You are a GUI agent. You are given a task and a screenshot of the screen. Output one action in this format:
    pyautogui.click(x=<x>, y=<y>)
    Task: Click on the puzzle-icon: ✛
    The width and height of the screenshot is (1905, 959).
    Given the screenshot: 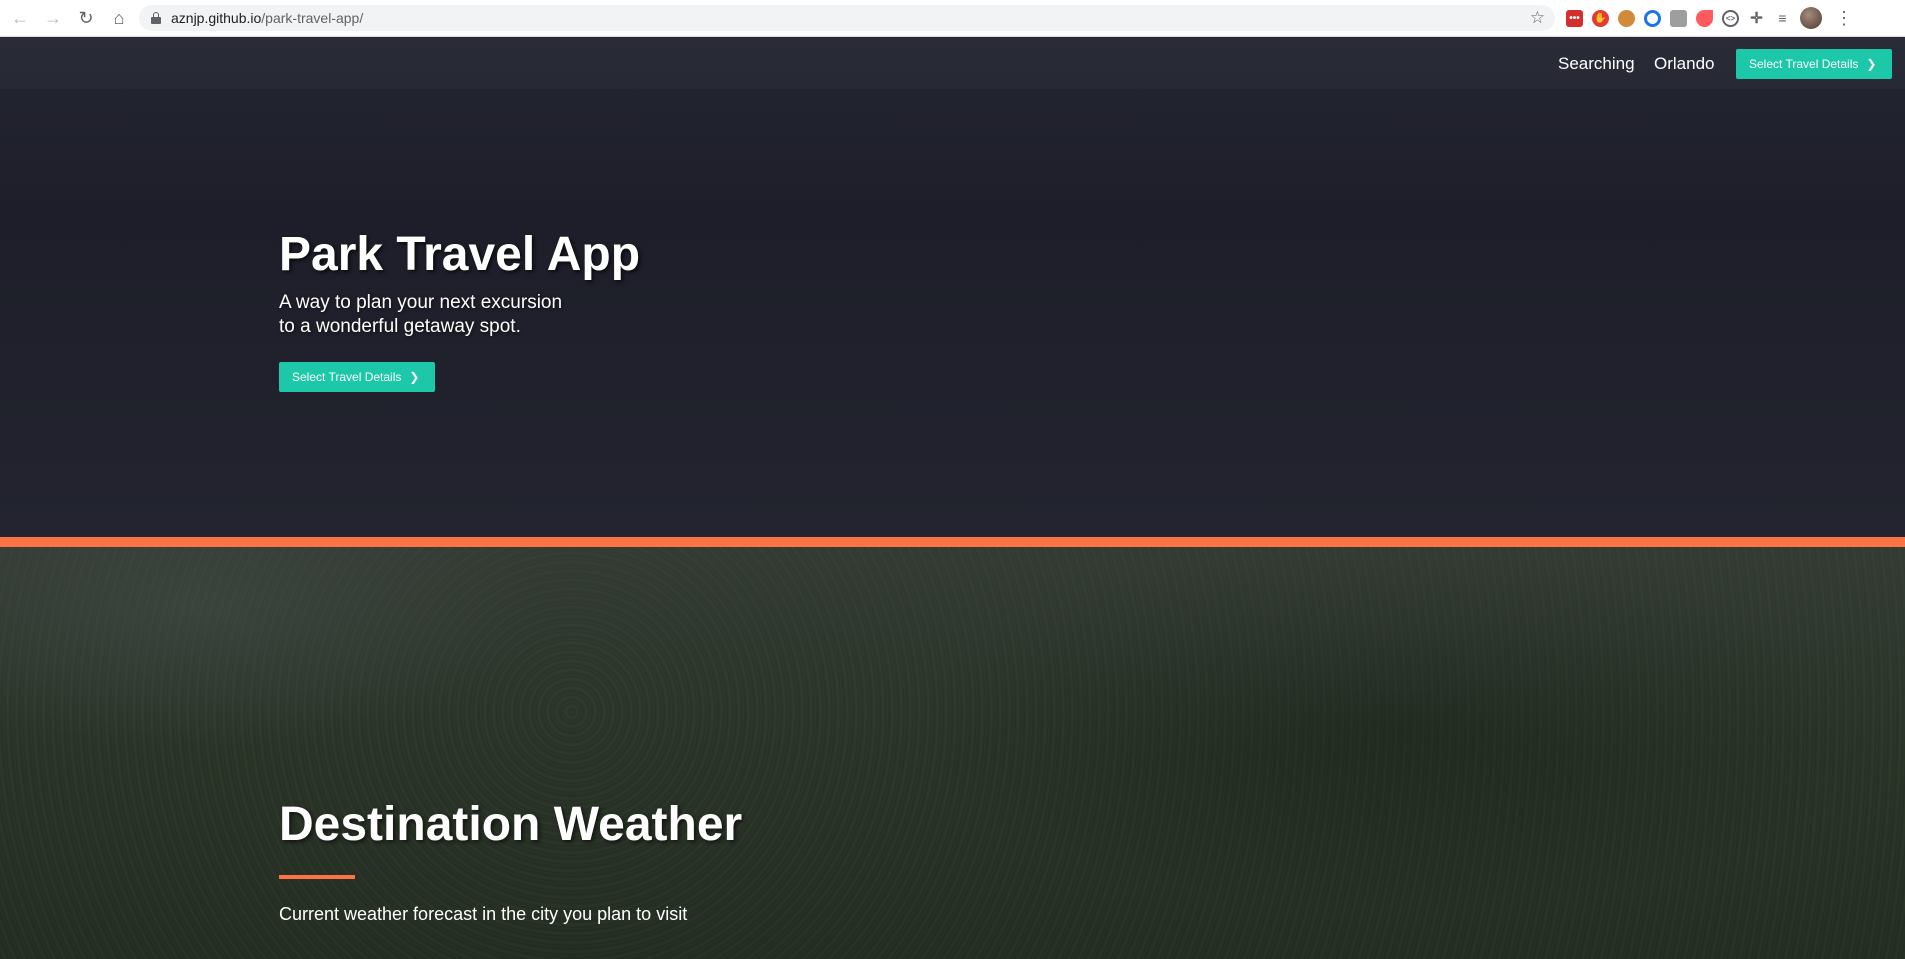 What is the action you would take?
    pyautogui.click(x=1756, y=18)
    